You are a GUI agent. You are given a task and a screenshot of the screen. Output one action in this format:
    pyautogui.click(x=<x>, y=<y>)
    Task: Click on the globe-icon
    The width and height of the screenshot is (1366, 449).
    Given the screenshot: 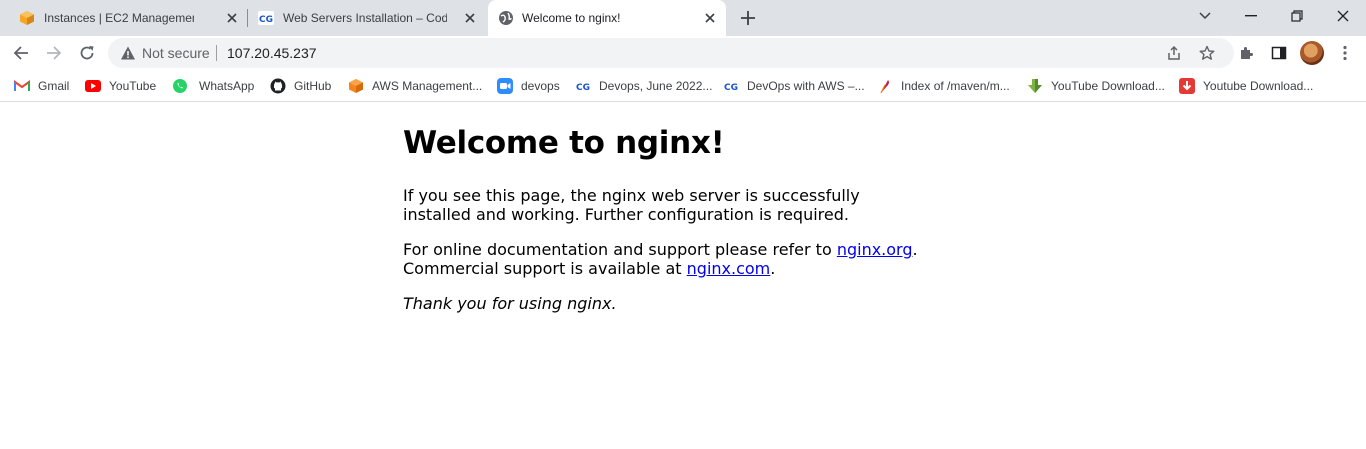 What is the action you would take?
    pyautogui.click(x=506, y=18)
    